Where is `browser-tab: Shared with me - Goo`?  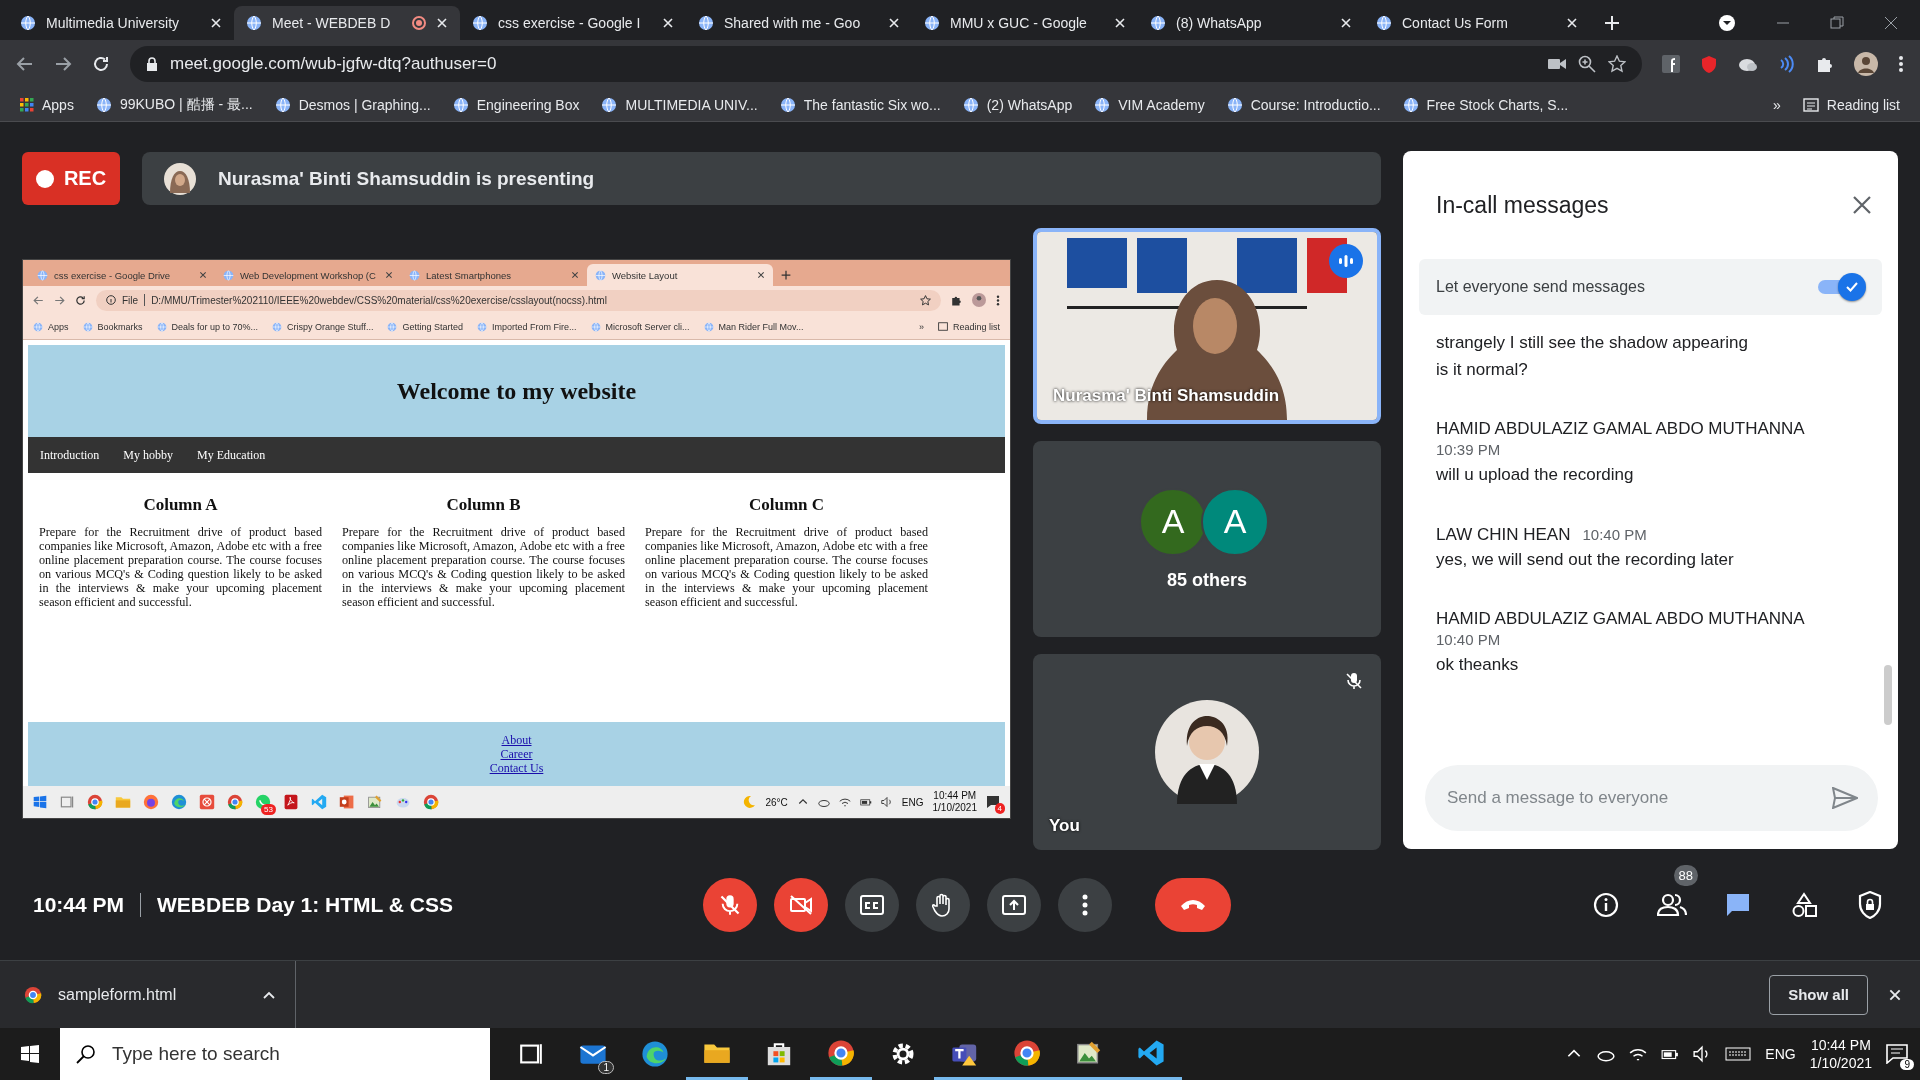 browser-tab: Shared with me - Goo is located at coordinates (799, 23).